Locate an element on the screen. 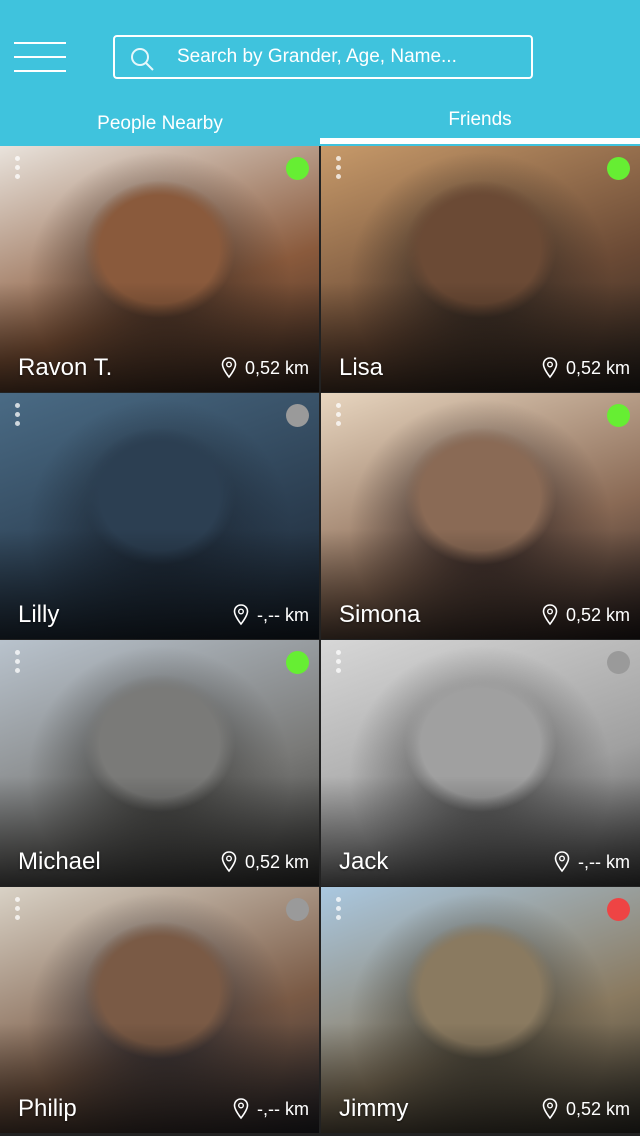 The height and width of the screenshot is (1136, 640). person-name: Jimmy is located at coordinates (374, 1108).